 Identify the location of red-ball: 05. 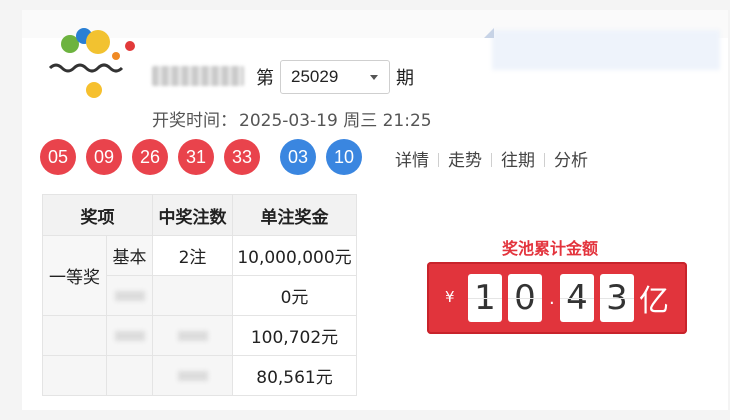
(58, 157).